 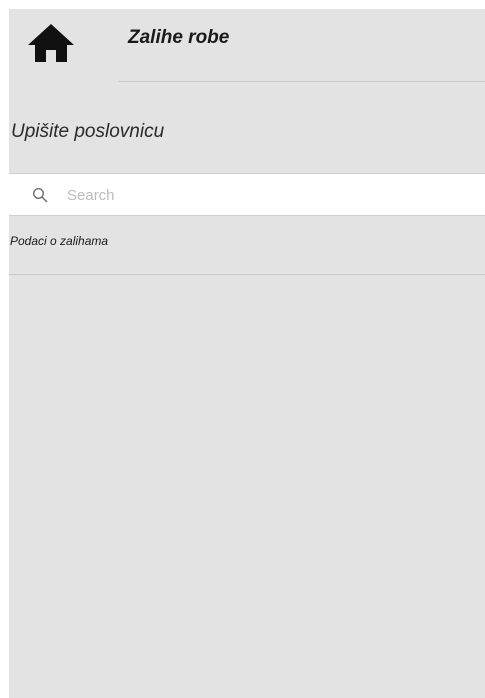 I want to click on header-title: Zalihe robe, so click(x=179, y=37).